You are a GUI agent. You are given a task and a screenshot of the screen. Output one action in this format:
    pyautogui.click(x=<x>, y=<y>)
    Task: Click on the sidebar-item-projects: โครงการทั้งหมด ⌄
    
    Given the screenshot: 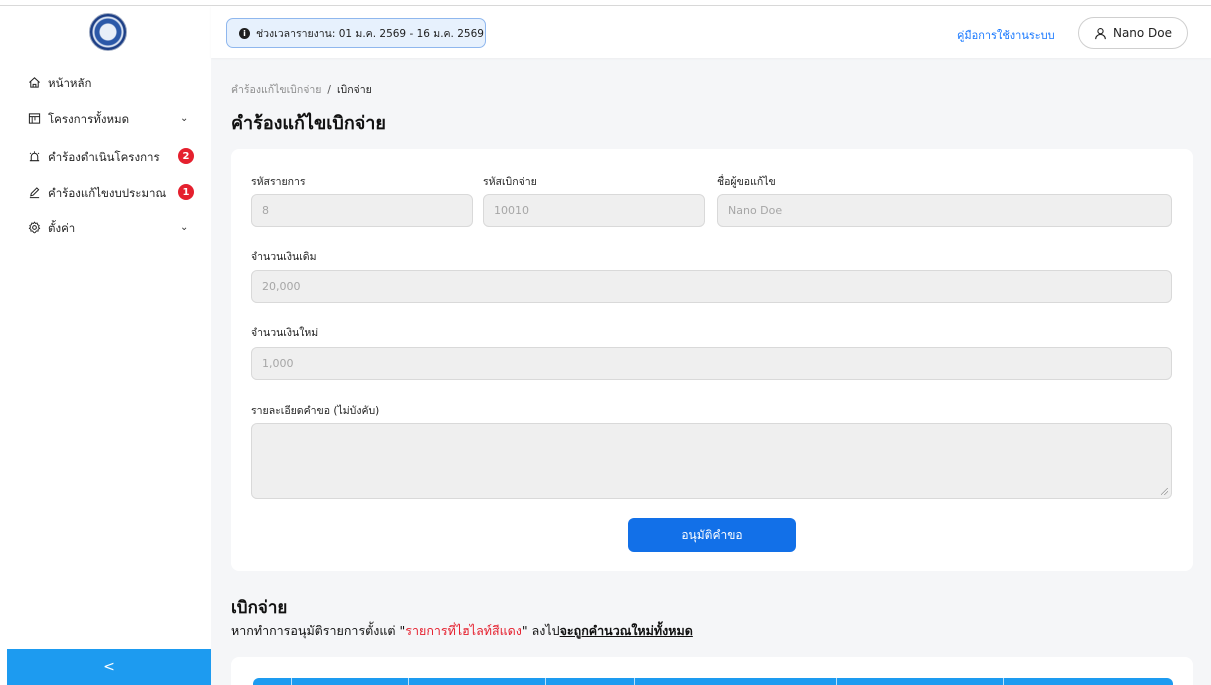 What is the action you would take?
    pyautogui.click(x=105, y=119)
    